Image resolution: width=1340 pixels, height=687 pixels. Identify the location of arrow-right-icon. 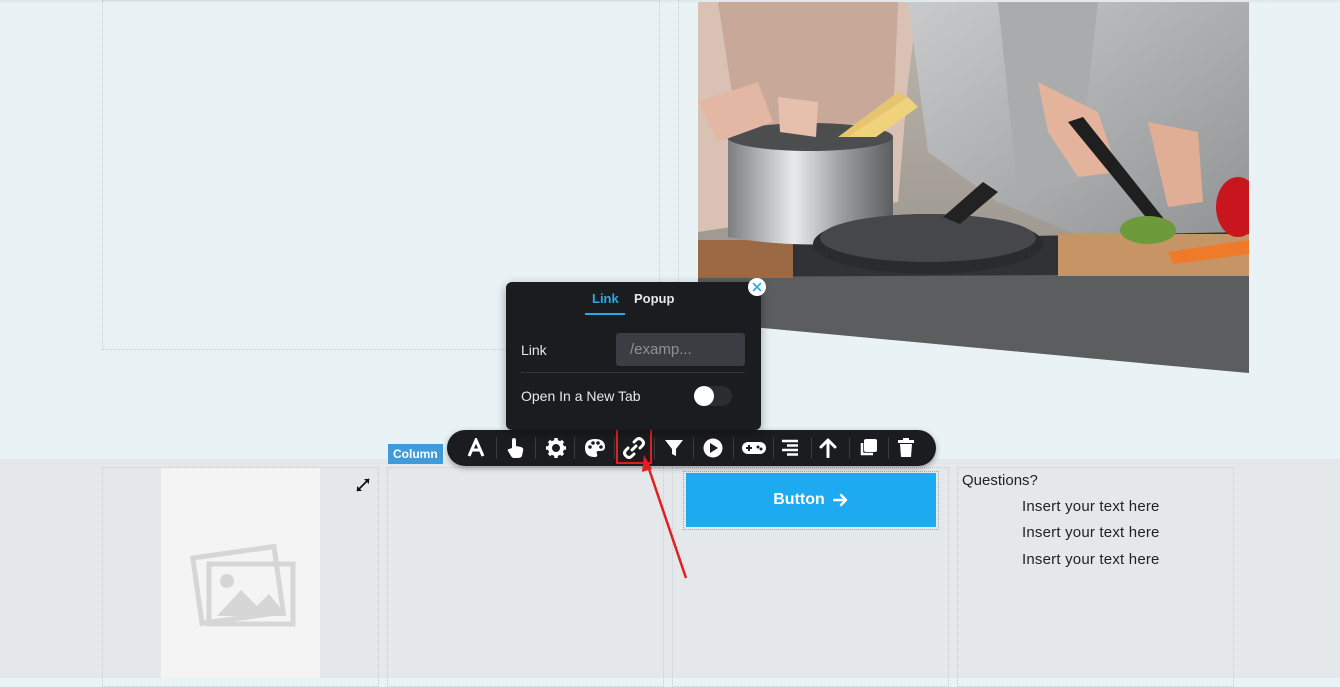
(839, 500).